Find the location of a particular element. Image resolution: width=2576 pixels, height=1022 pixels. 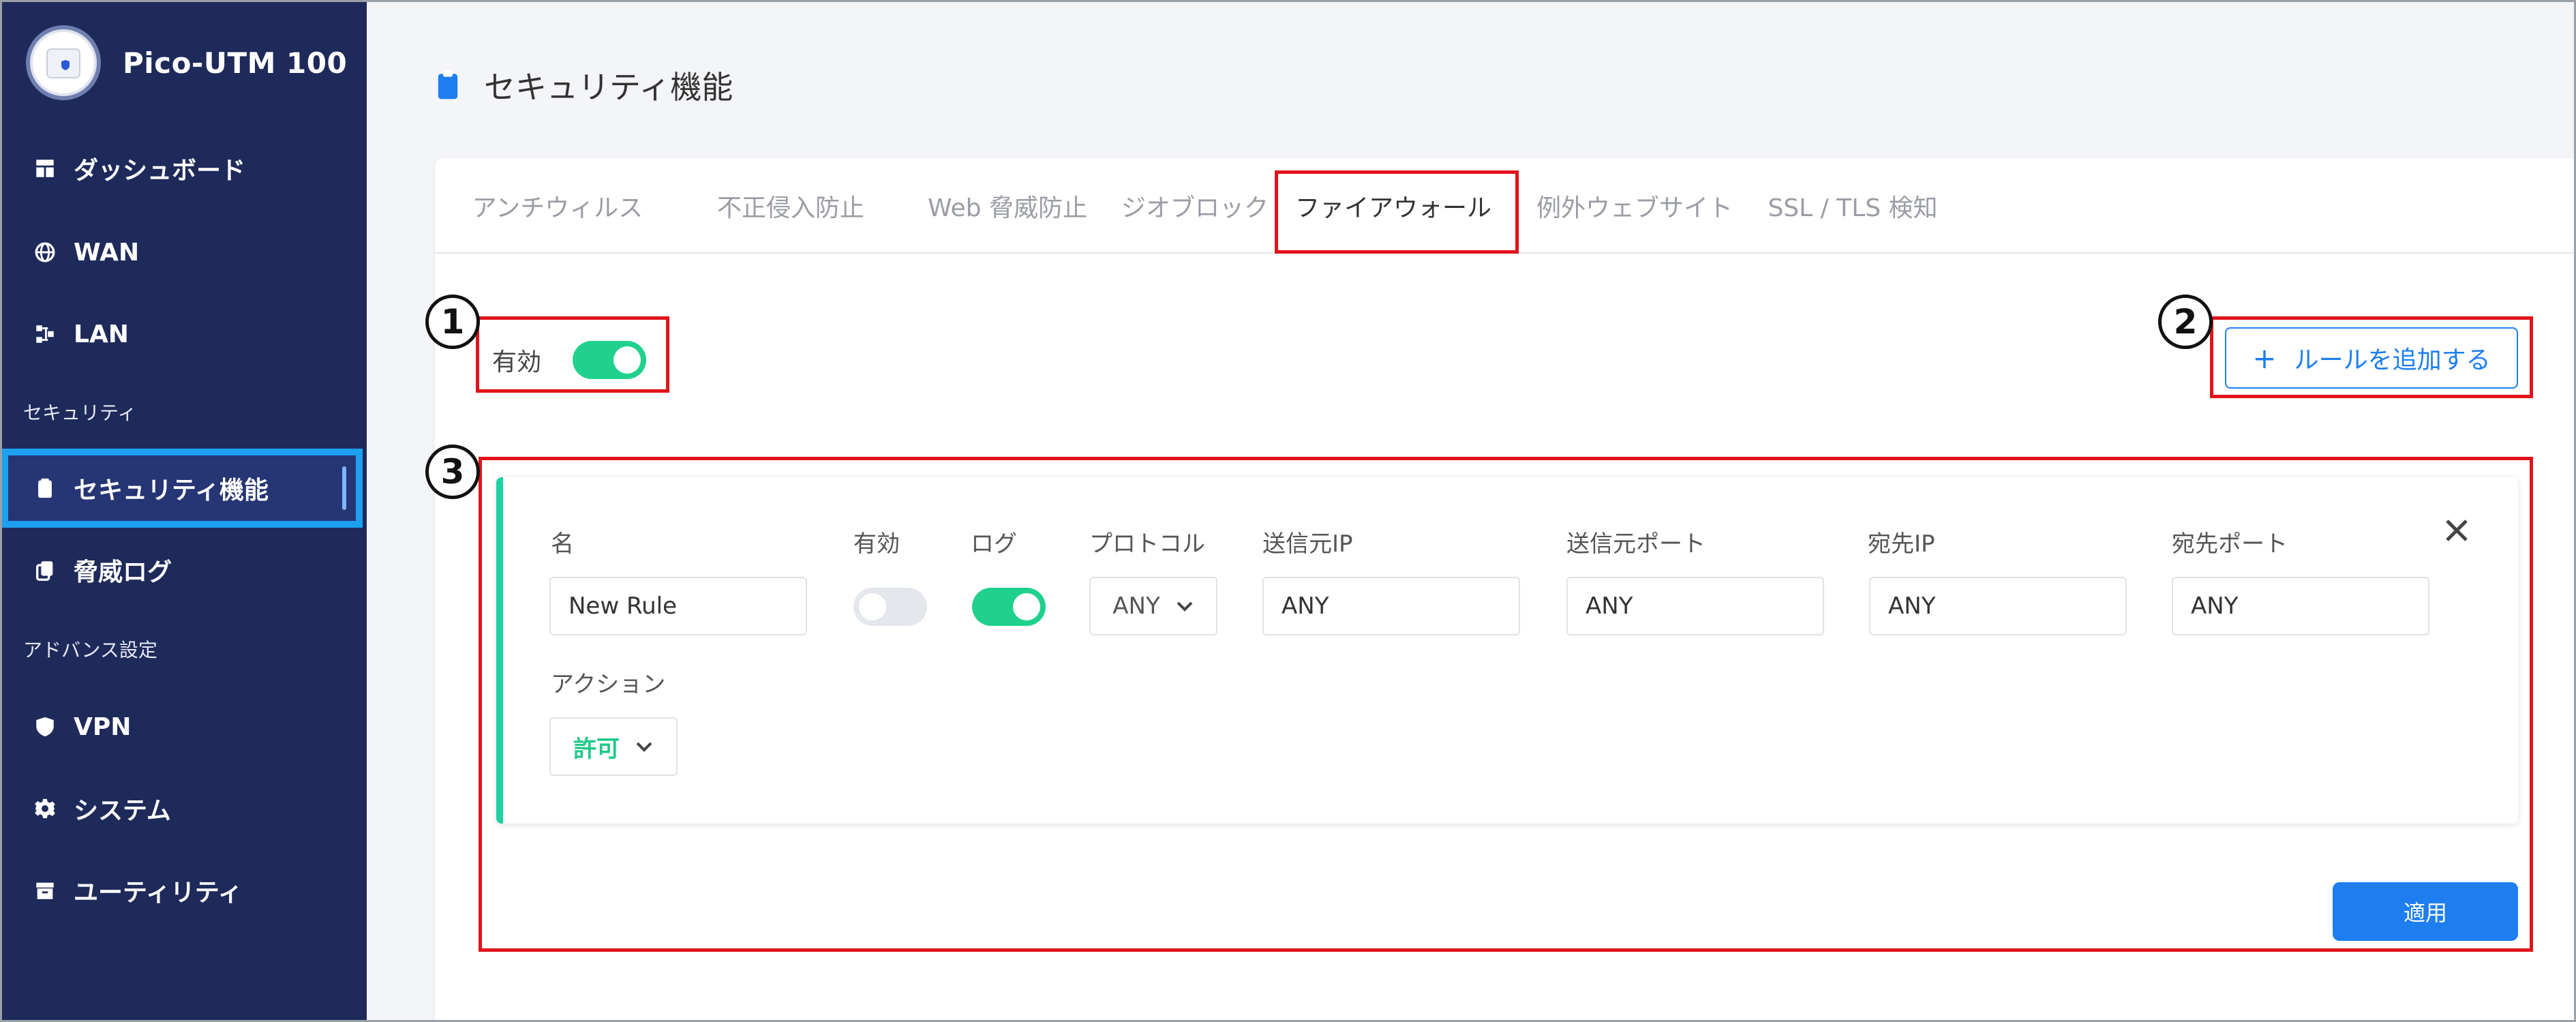

rule-name-input is located at coordinates (678, 606).